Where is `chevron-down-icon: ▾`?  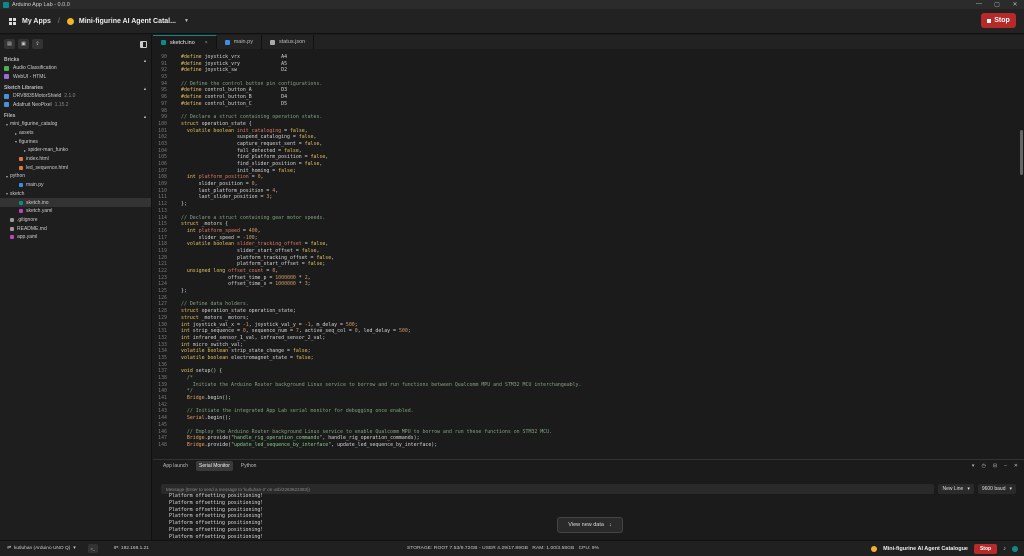 chevron-down-icon: ▾ is located at coordinates (973, 466).